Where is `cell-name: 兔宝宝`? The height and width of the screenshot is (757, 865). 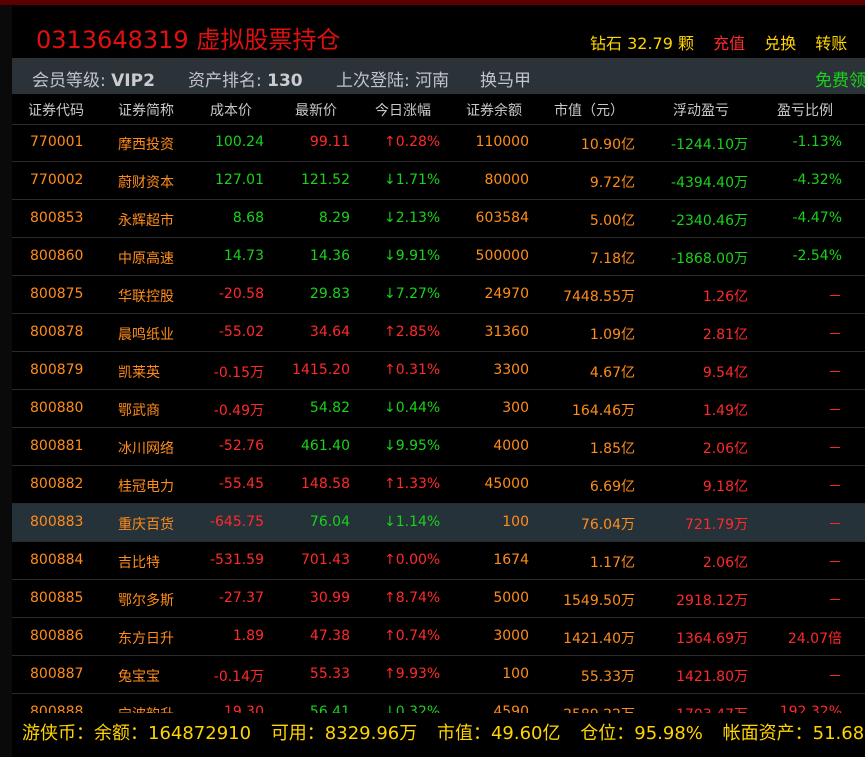
cell-name: 兔宝宝 is located at coordinates (139, 677).